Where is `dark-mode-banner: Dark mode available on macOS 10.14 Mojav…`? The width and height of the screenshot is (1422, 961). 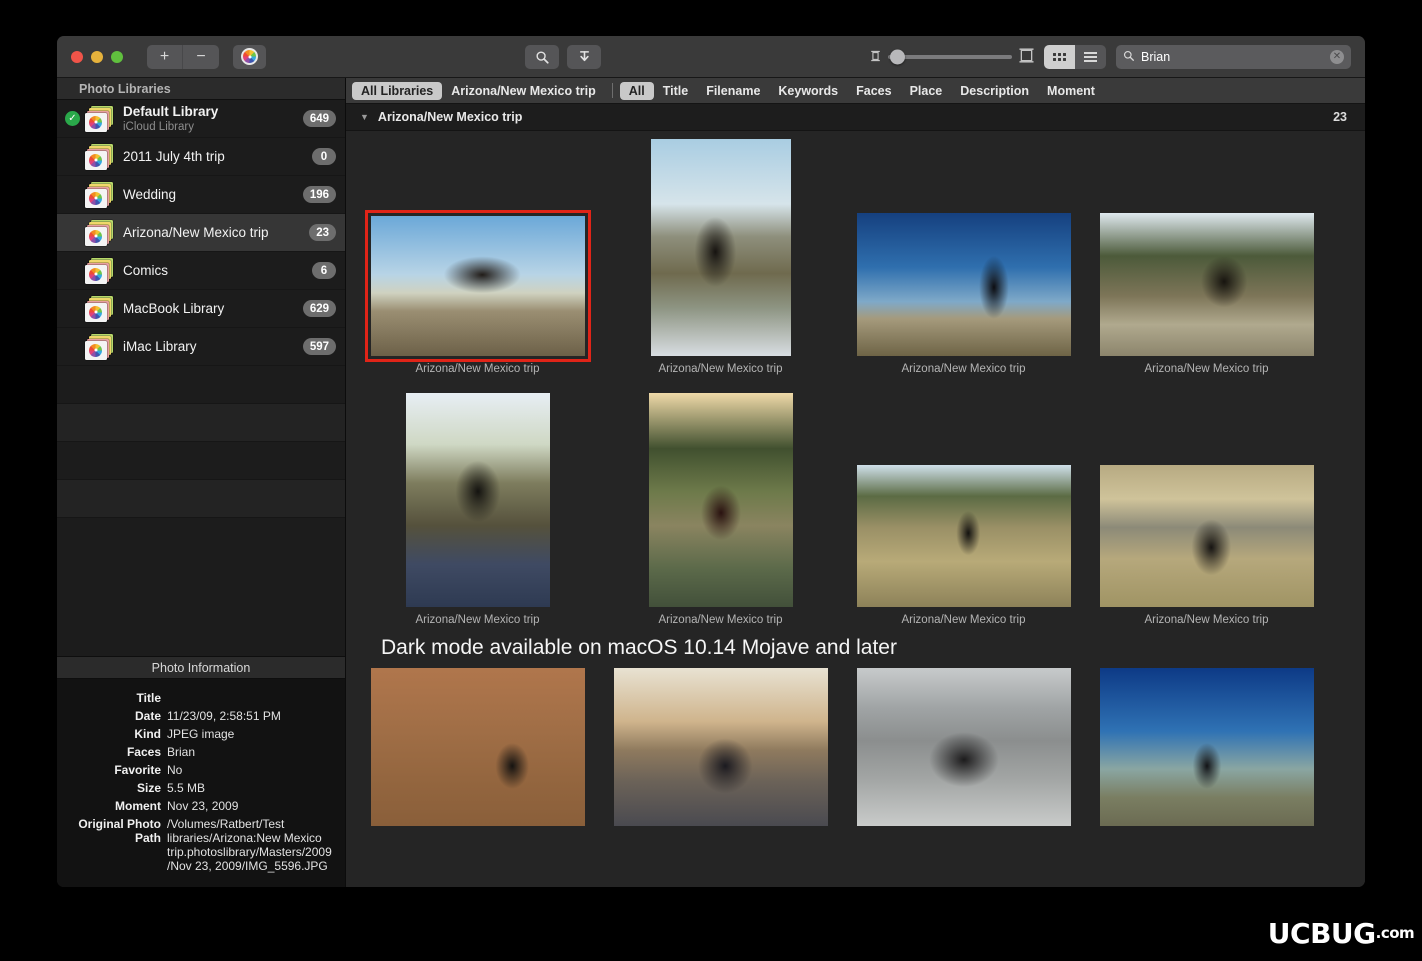 dark-mode-banner: Dark mode available on macOS 10.14 Mojav… is located at coordinates (639, 647).